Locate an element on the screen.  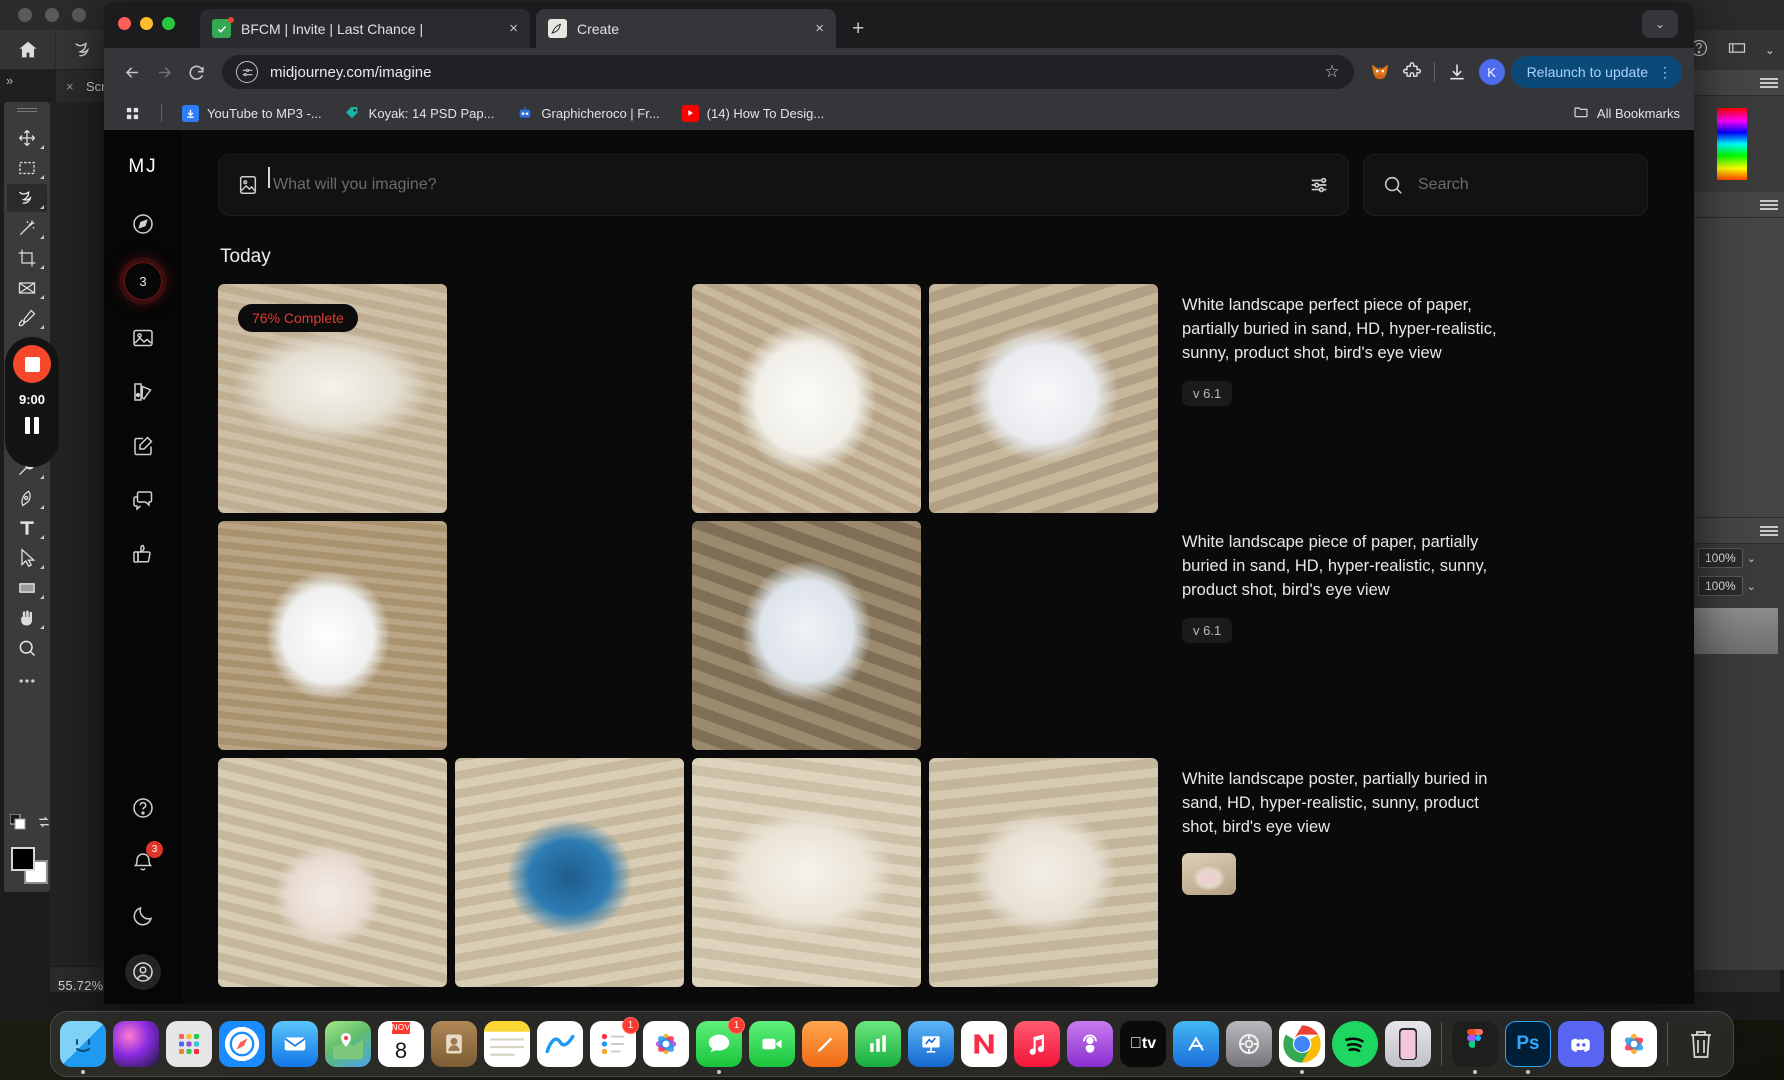
ps-tab-close-icon: × is located at coordinates (70, 86).